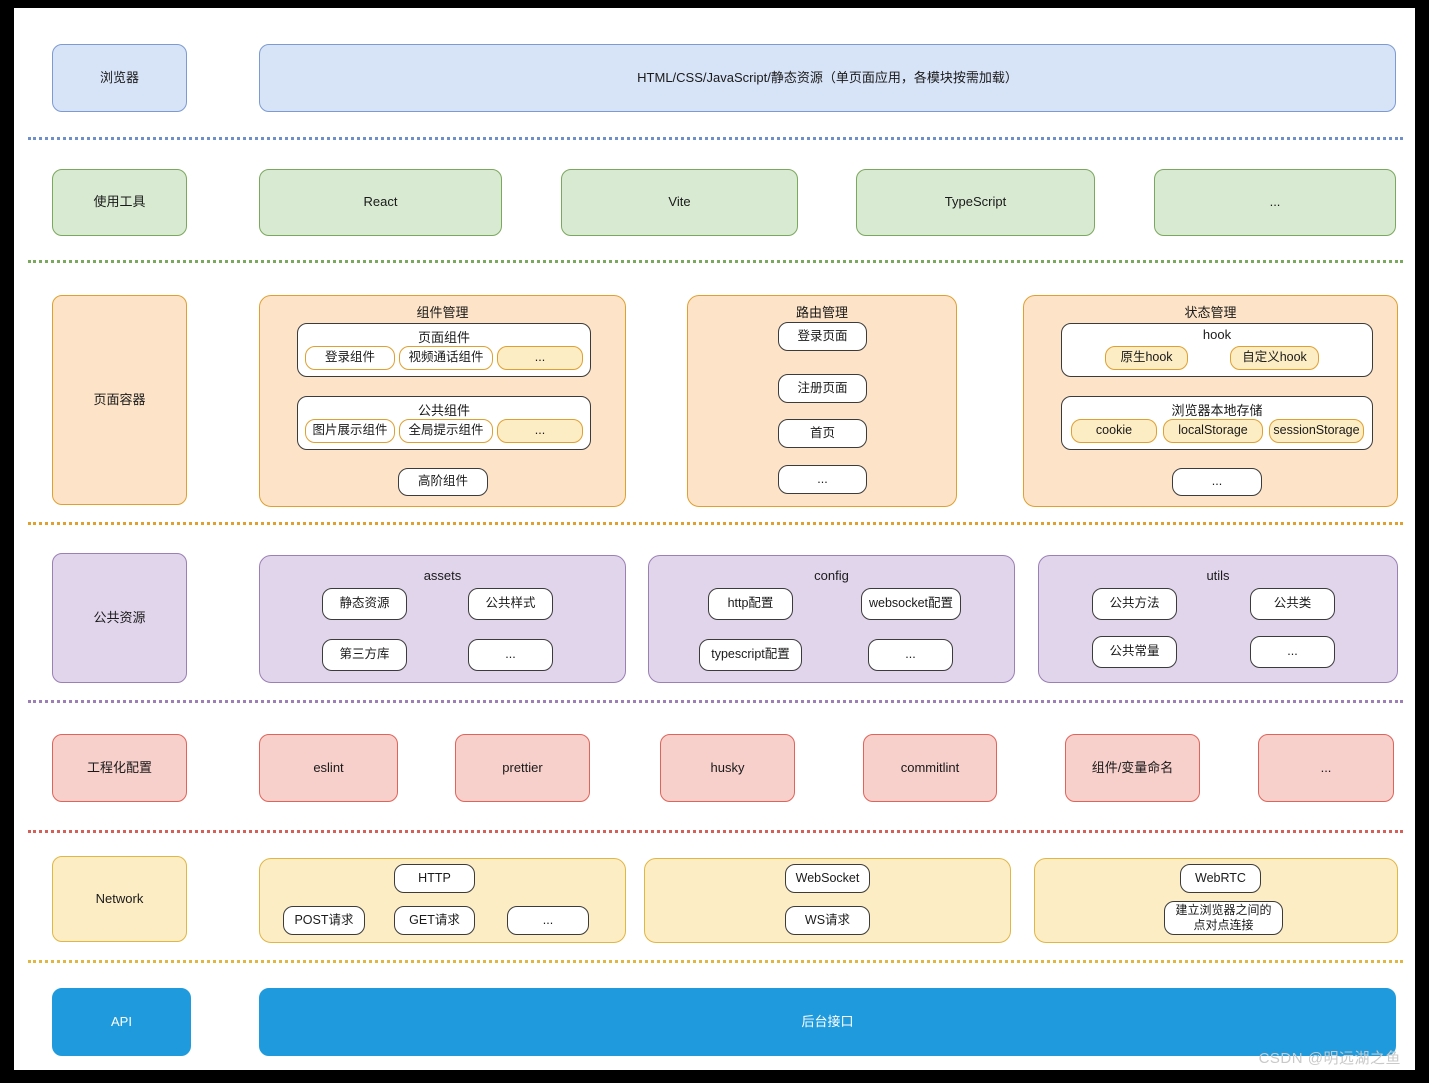 This screenshot has height=1083, width=1429. I want to click on network-http-post-text: POST请求, so click(324, 919).